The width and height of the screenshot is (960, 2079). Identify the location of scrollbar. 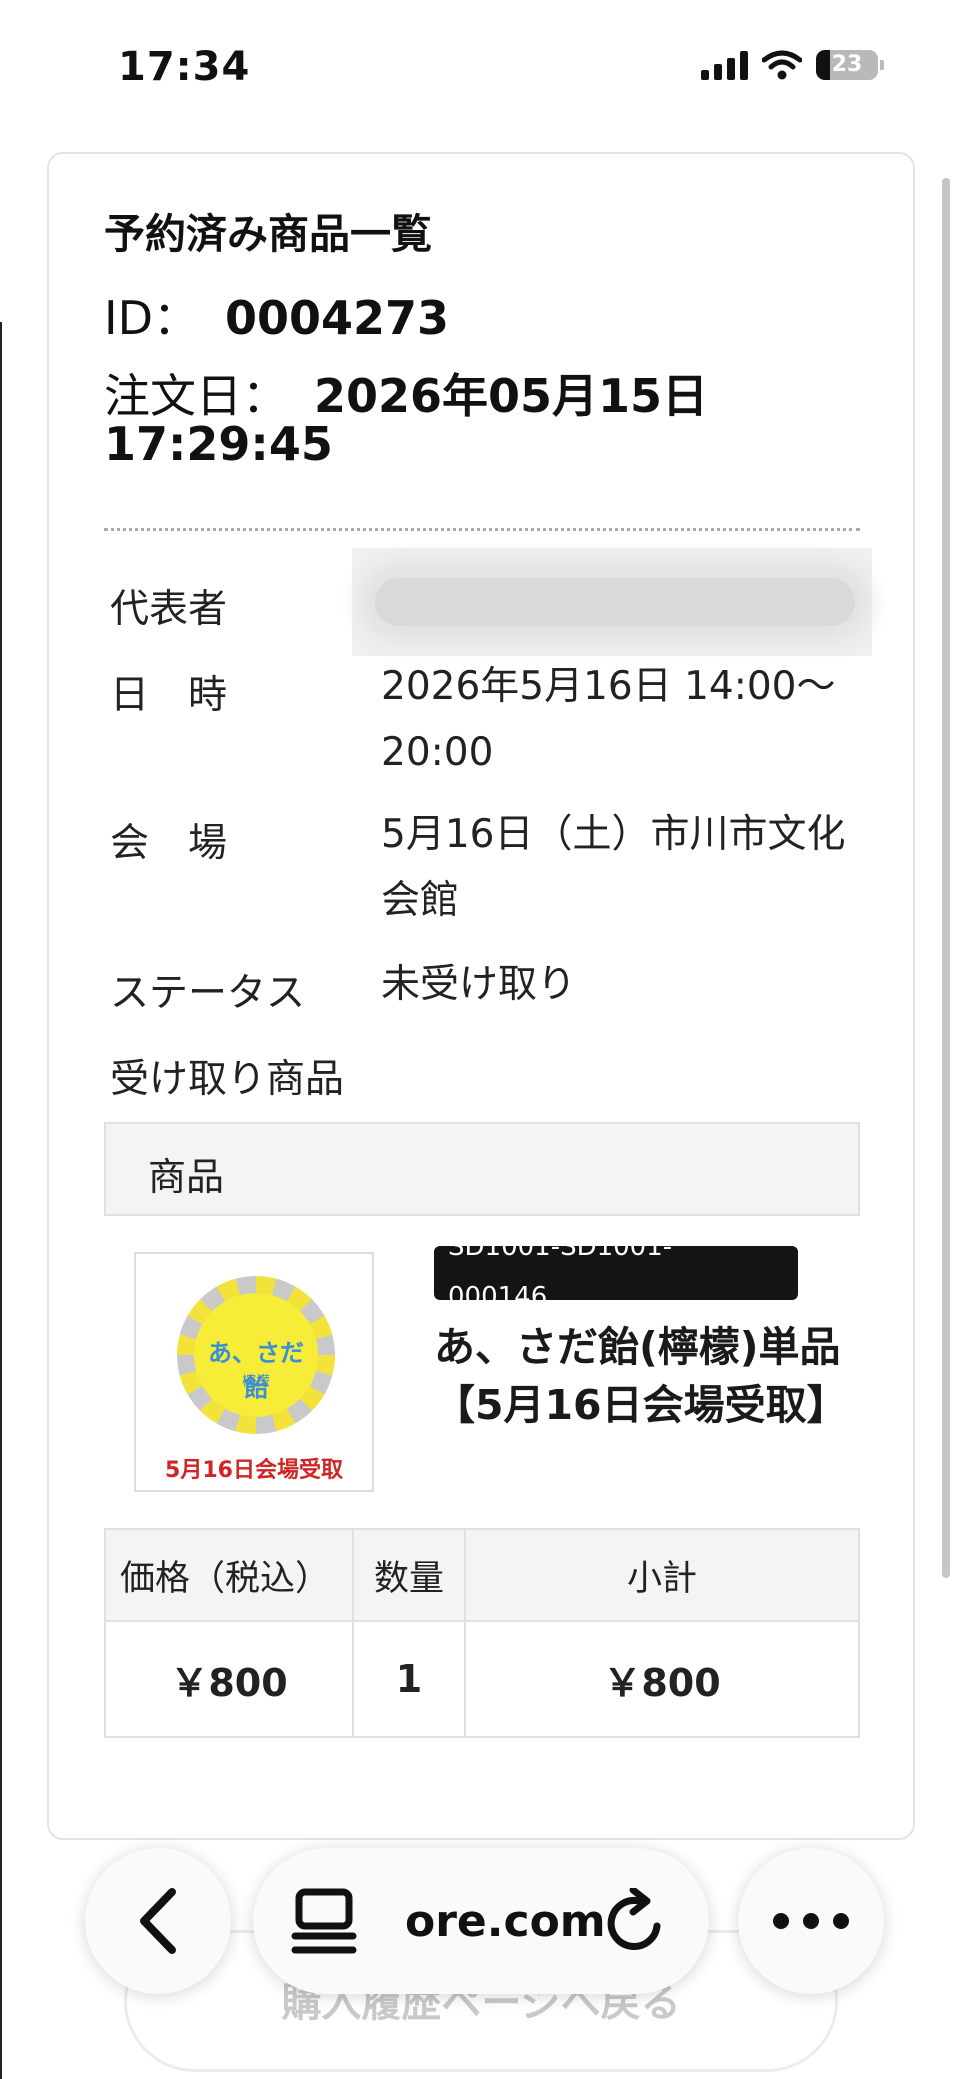
(946, 878).